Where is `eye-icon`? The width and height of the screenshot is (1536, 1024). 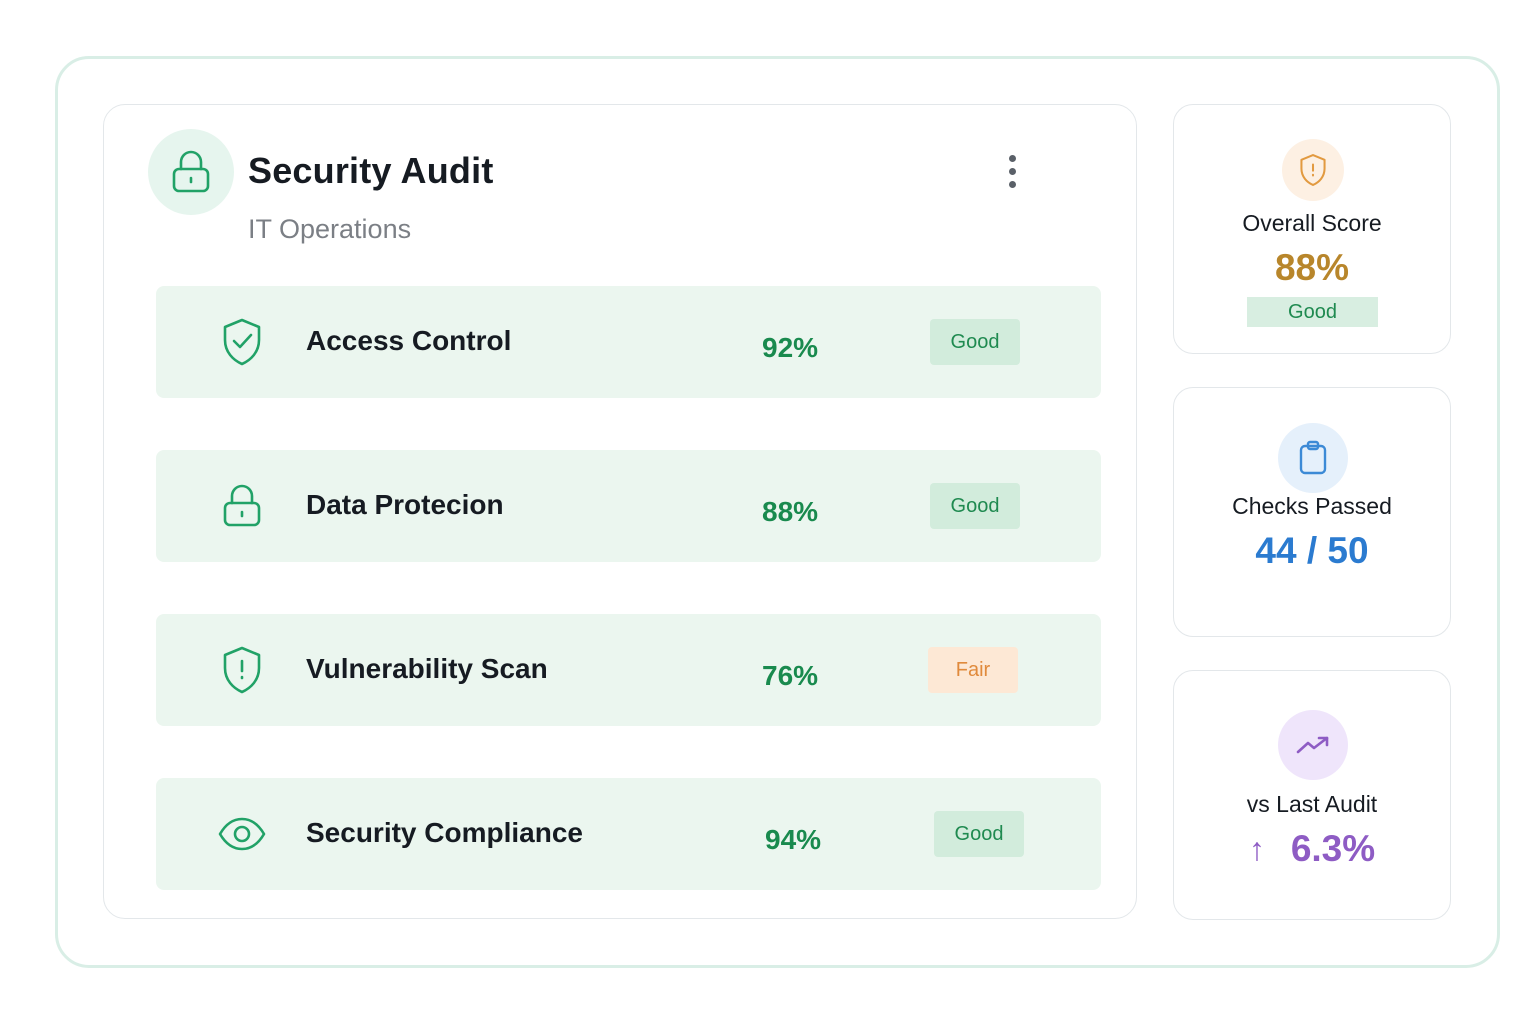
eye-icon is located at coordinates (242, 834).